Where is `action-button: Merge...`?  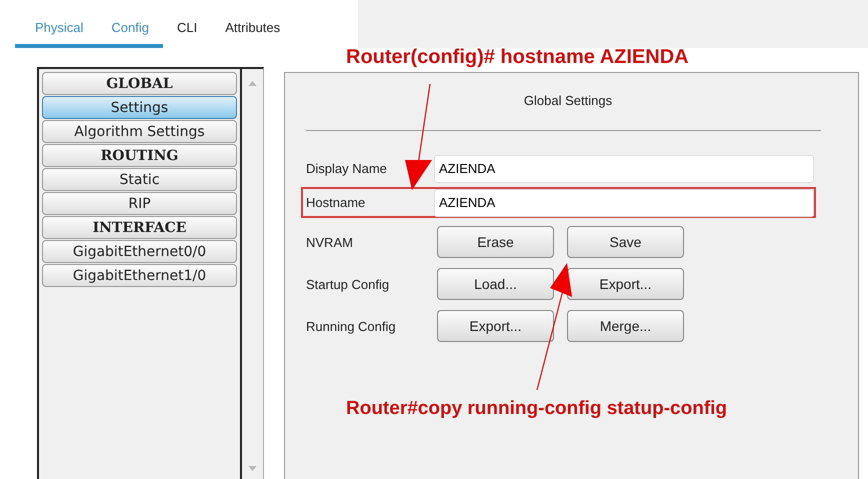 action-button: Merge... is located at coordinates (625, 326).